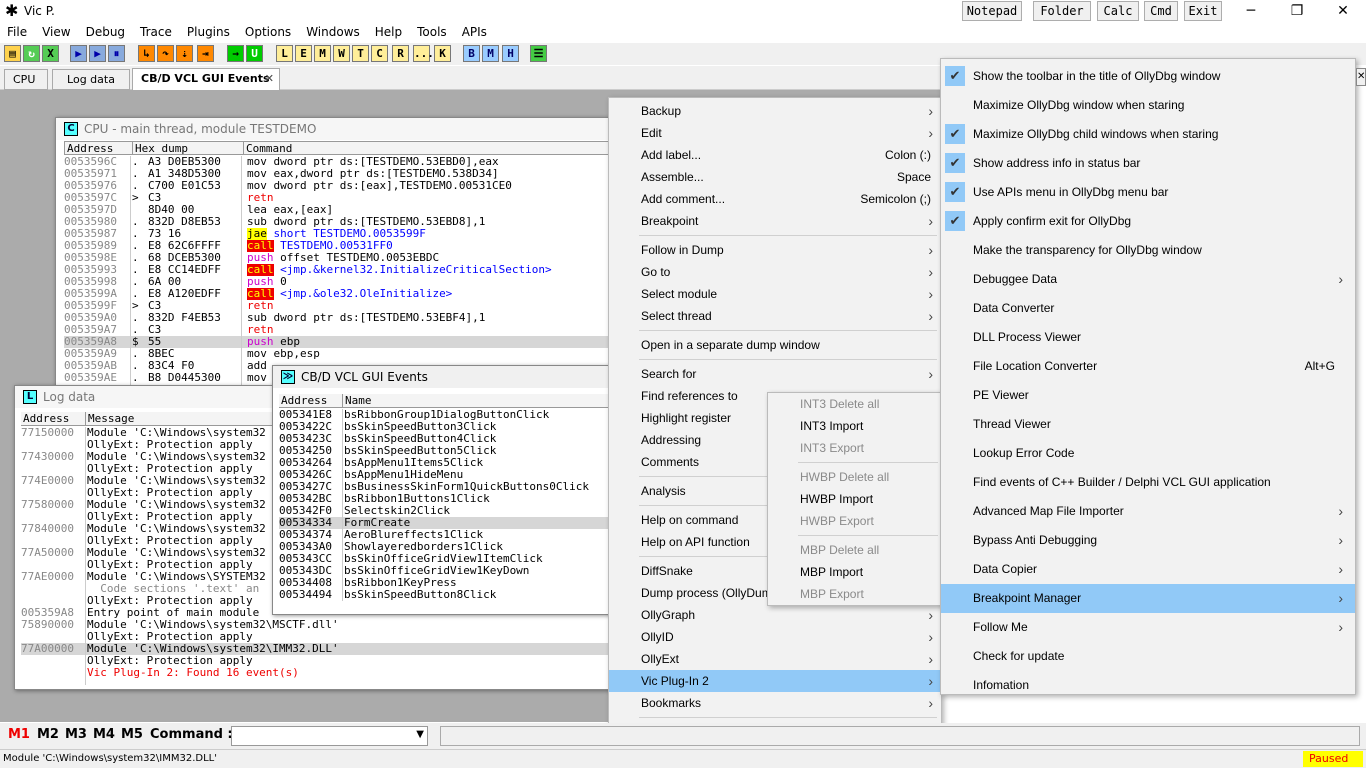  I want to click on event-row: 005343A0 Showlayeredborders1Click, so click(445, 547).